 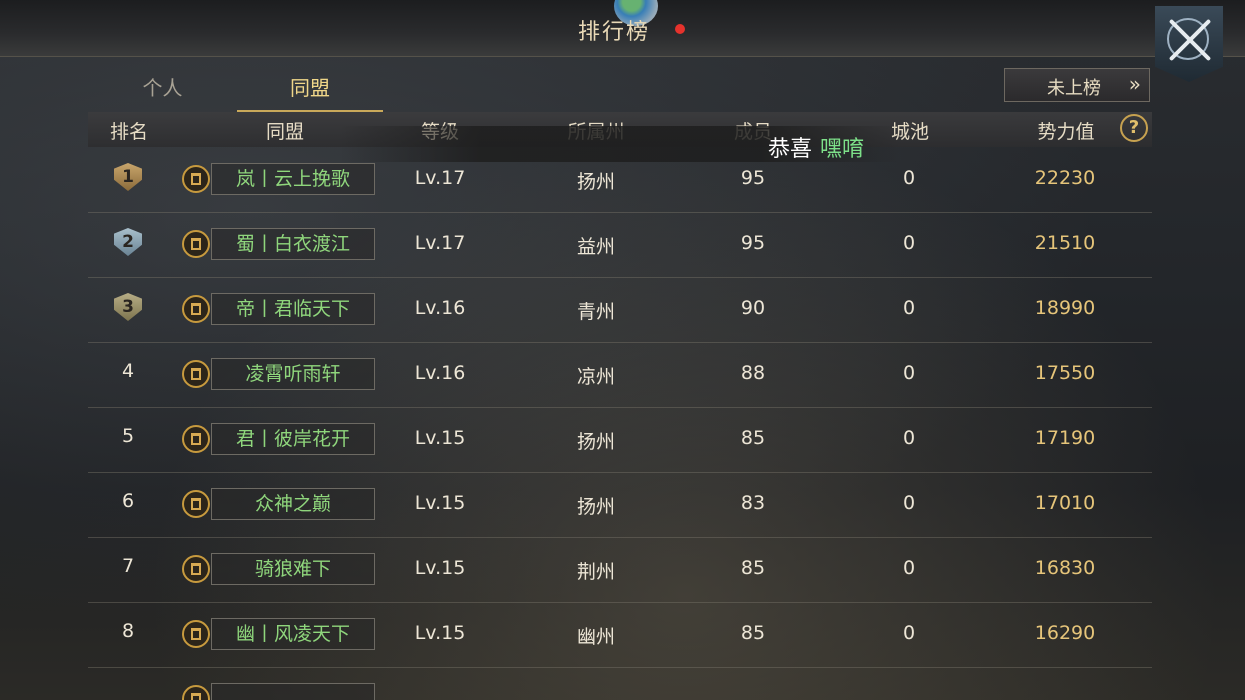 I want to click on rank-medal-bronze-icon: 3, so click(x=128, y=307).